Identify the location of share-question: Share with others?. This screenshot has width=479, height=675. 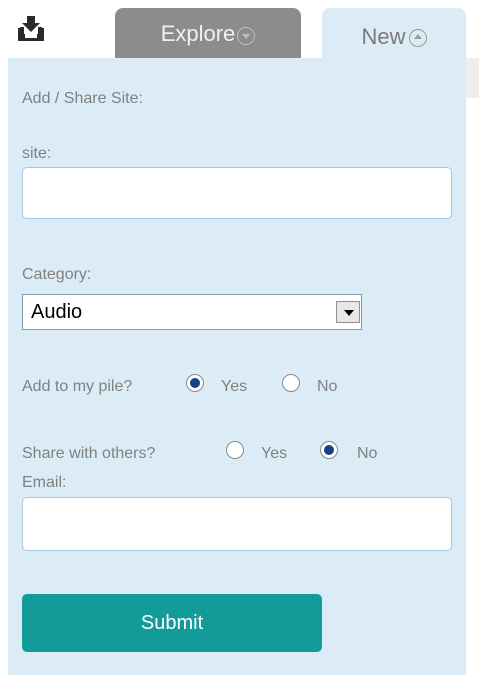
(89, 453).